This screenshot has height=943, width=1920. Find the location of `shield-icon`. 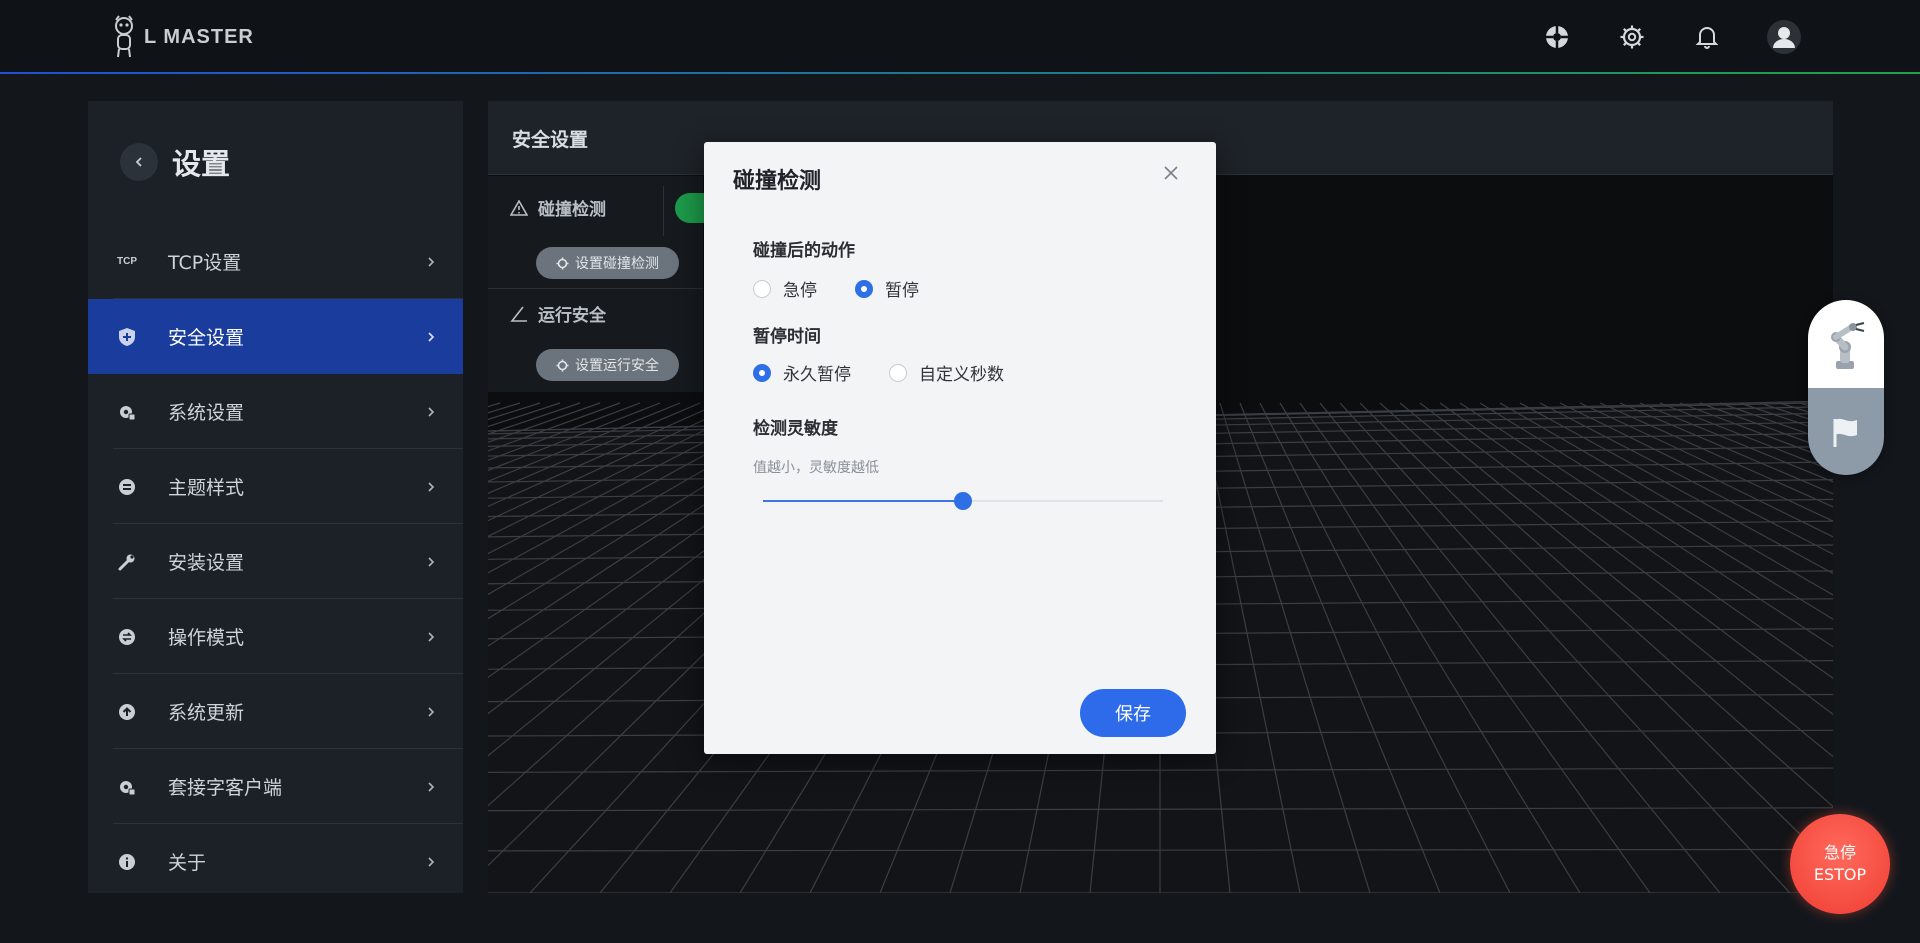

shield-icon is located at coordinates (127, 337).